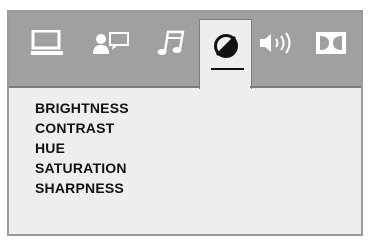  I want to click on monitor-icon, so click(47, 43).